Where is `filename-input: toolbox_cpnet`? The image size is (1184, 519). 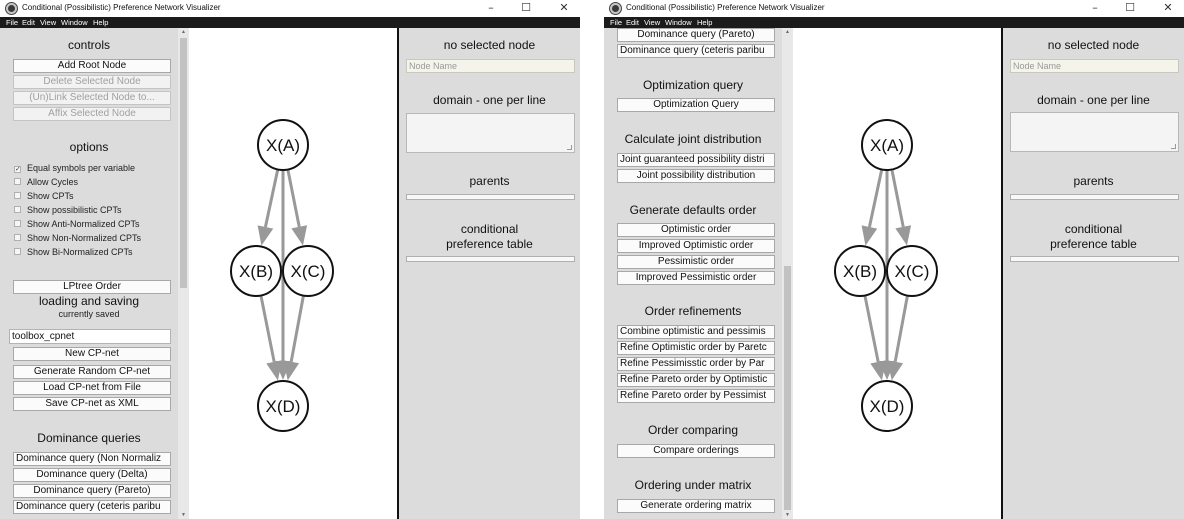
filename-input: toolbox_cpnet is located at coordinates (90, 336).